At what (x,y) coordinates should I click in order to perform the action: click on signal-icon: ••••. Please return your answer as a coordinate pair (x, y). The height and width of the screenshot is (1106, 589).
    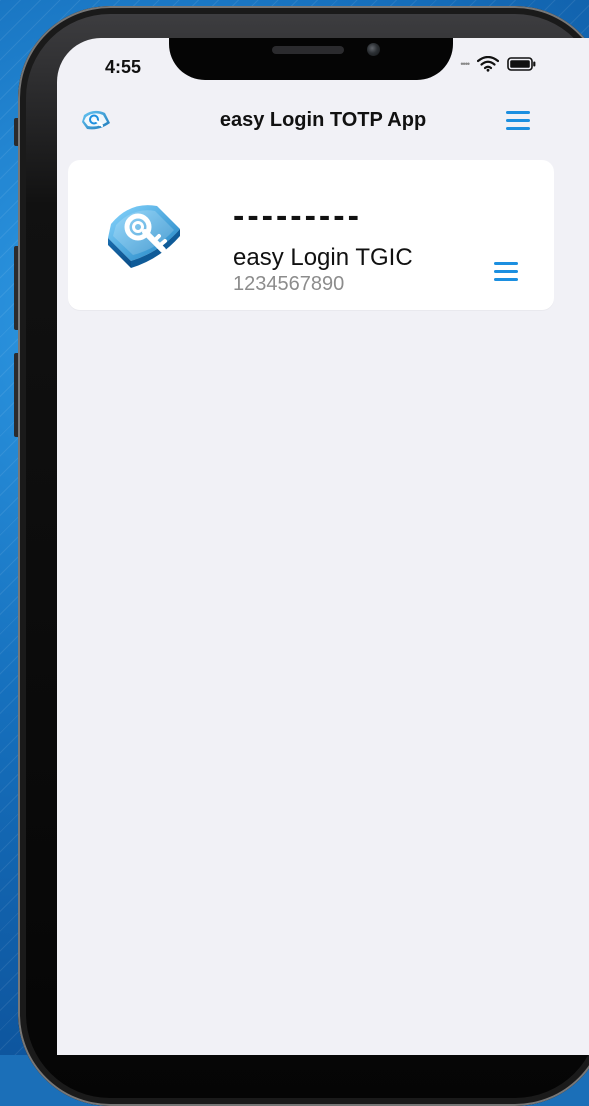
    Looking at the image, I should click on (465, 63).